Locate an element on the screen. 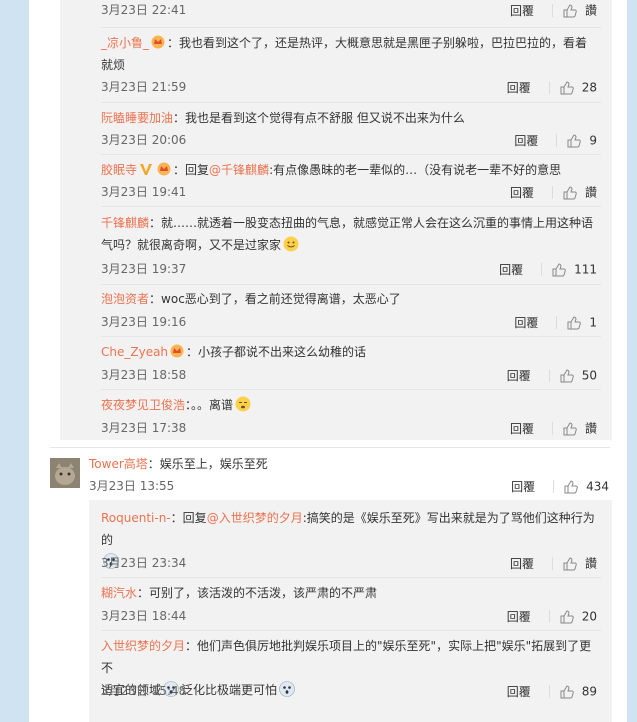  username-link: 泡泡资者 is located at coordinates (125, 299).